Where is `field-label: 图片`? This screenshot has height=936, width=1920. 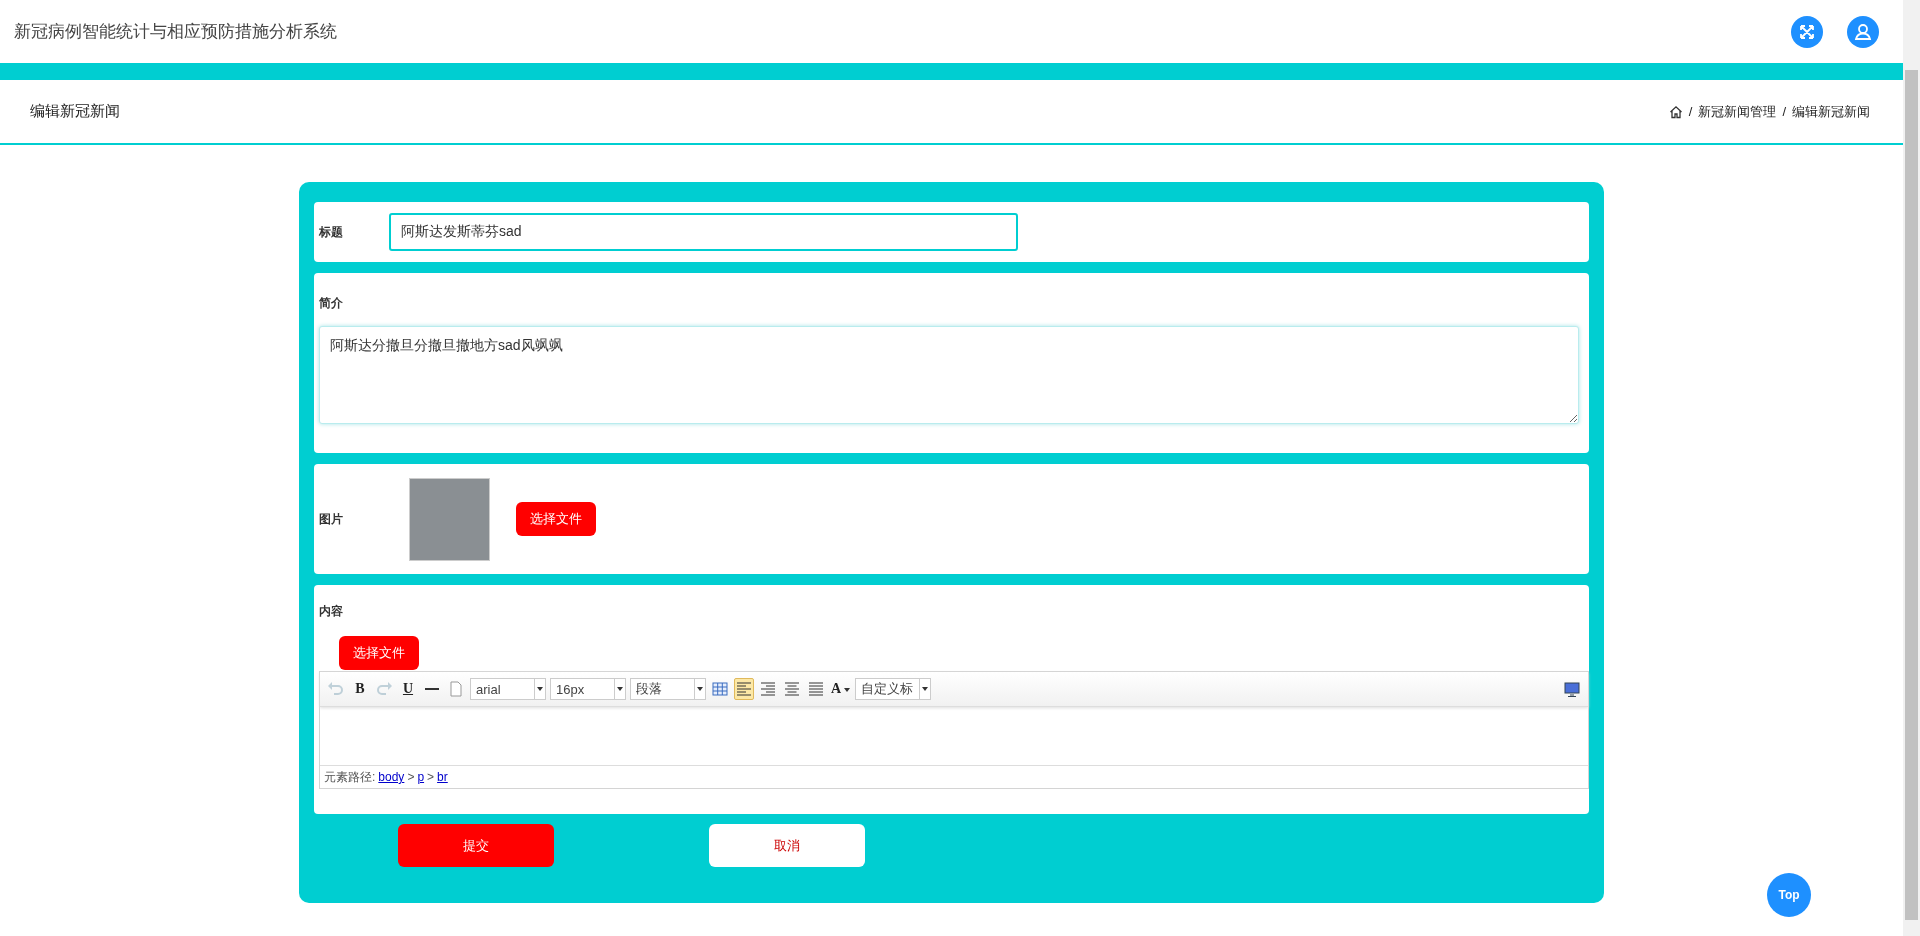 field-label: 图片 is located at coordinates (331, 519).